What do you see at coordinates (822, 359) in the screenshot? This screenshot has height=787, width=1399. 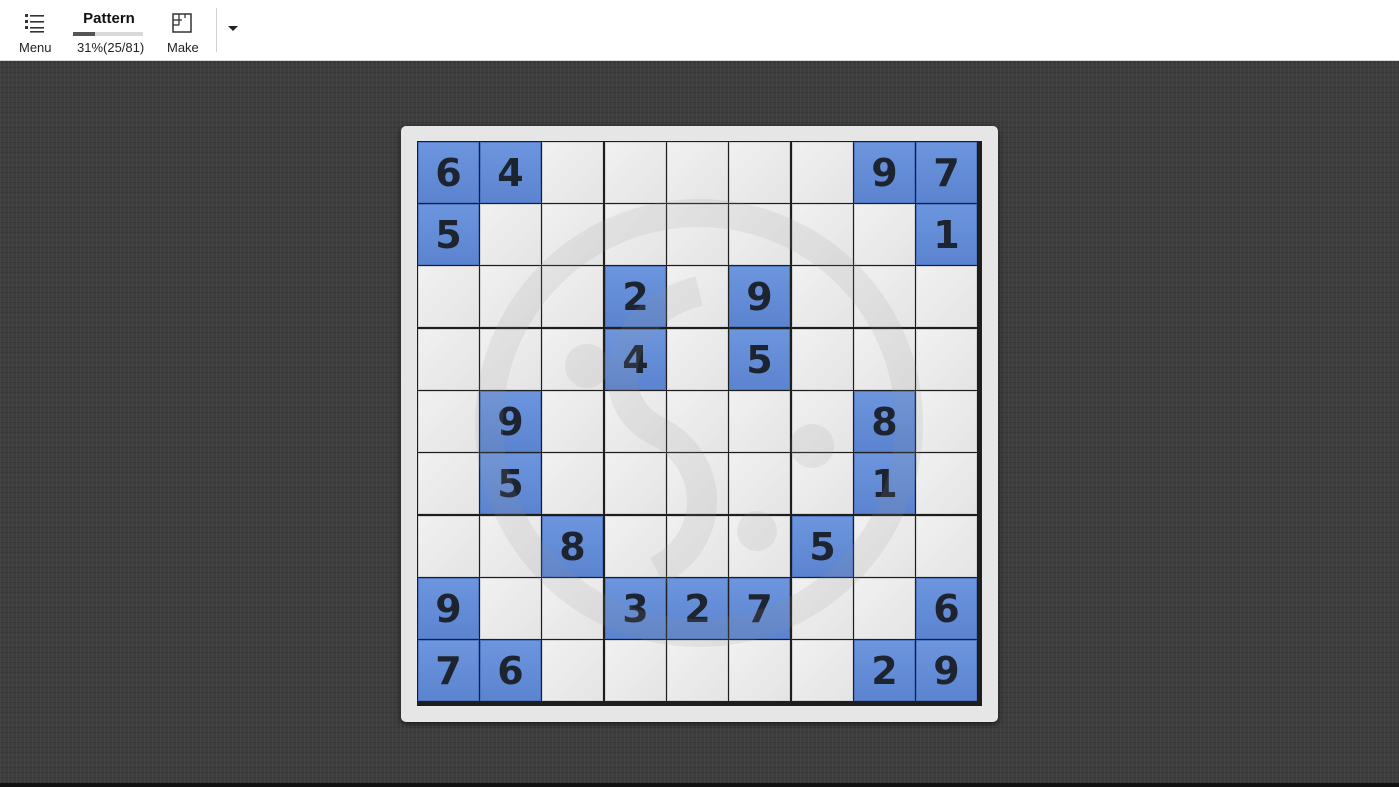 I see `sudoku-cell-r4c7` at bounding box center [822, 359].